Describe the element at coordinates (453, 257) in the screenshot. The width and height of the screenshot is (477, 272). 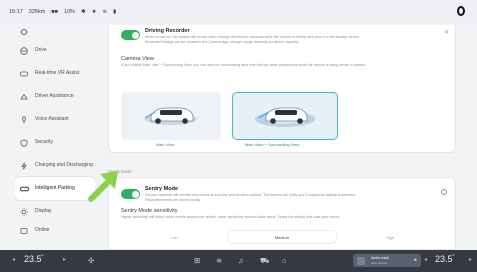
I see `passenger-temp-unit: °` at that location.